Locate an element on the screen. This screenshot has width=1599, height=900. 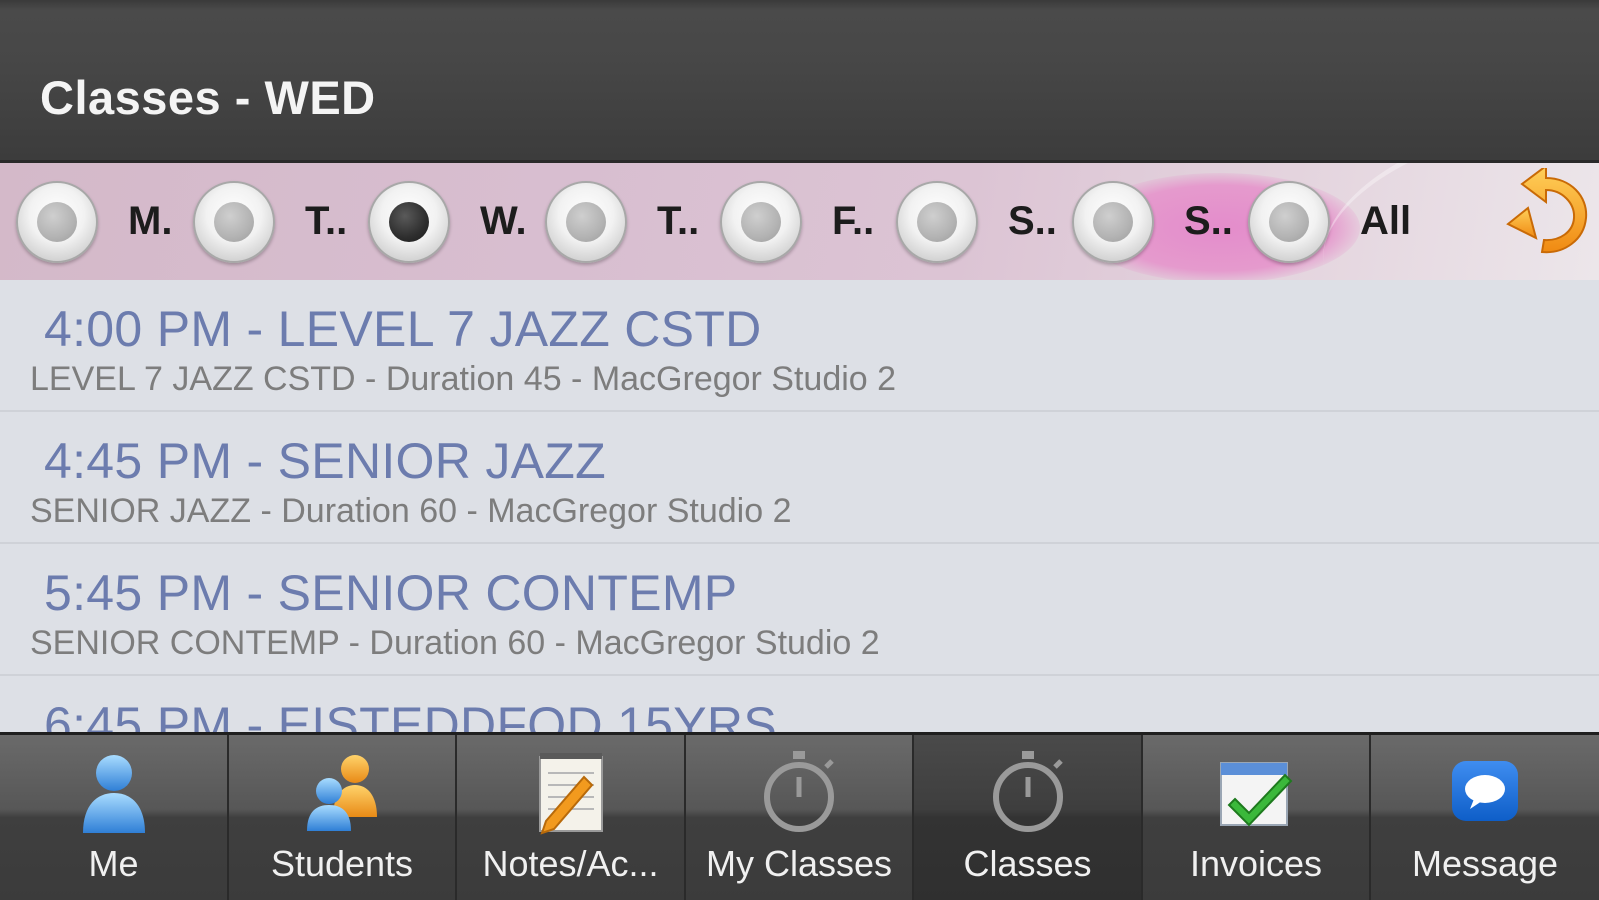
page-title: Classes - WED is located at coordinates (208, 97).